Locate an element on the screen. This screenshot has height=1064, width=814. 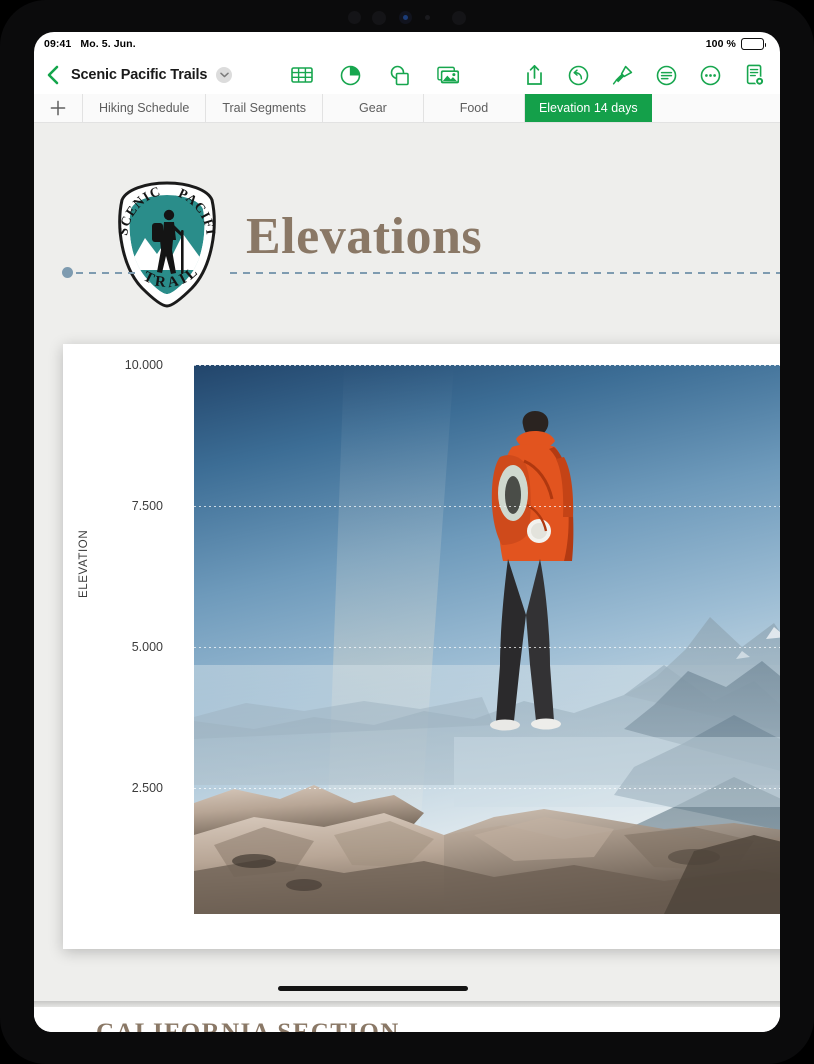
toolbar-actions-group is located at coordinates (651, 75).